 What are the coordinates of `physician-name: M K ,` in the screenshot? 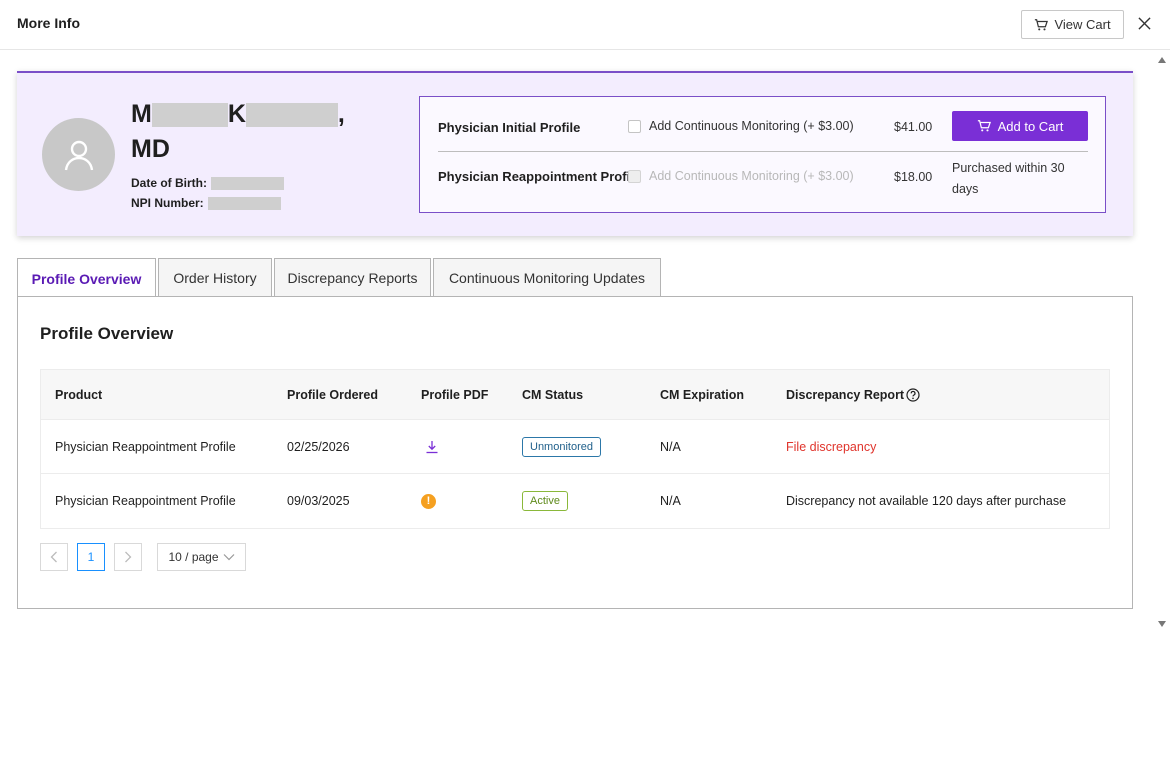 It's located at (238, 114).